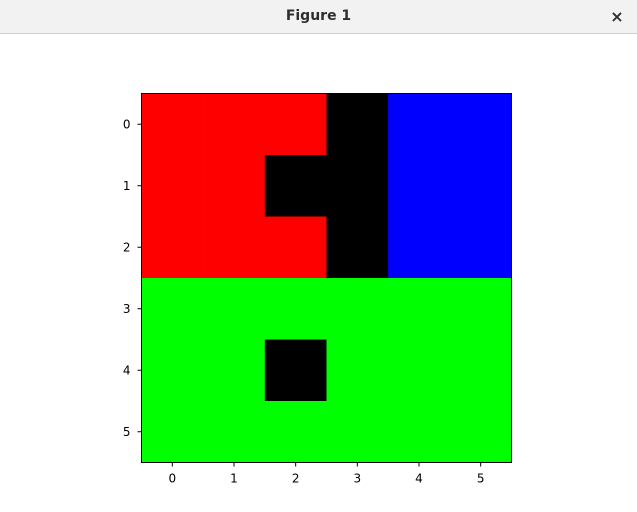  What do you see at coordinates (132, 278) in the screenshot?
I see `y-axis-ticks: 0 1 2 3 4 5` at bounding box center [132, 278].